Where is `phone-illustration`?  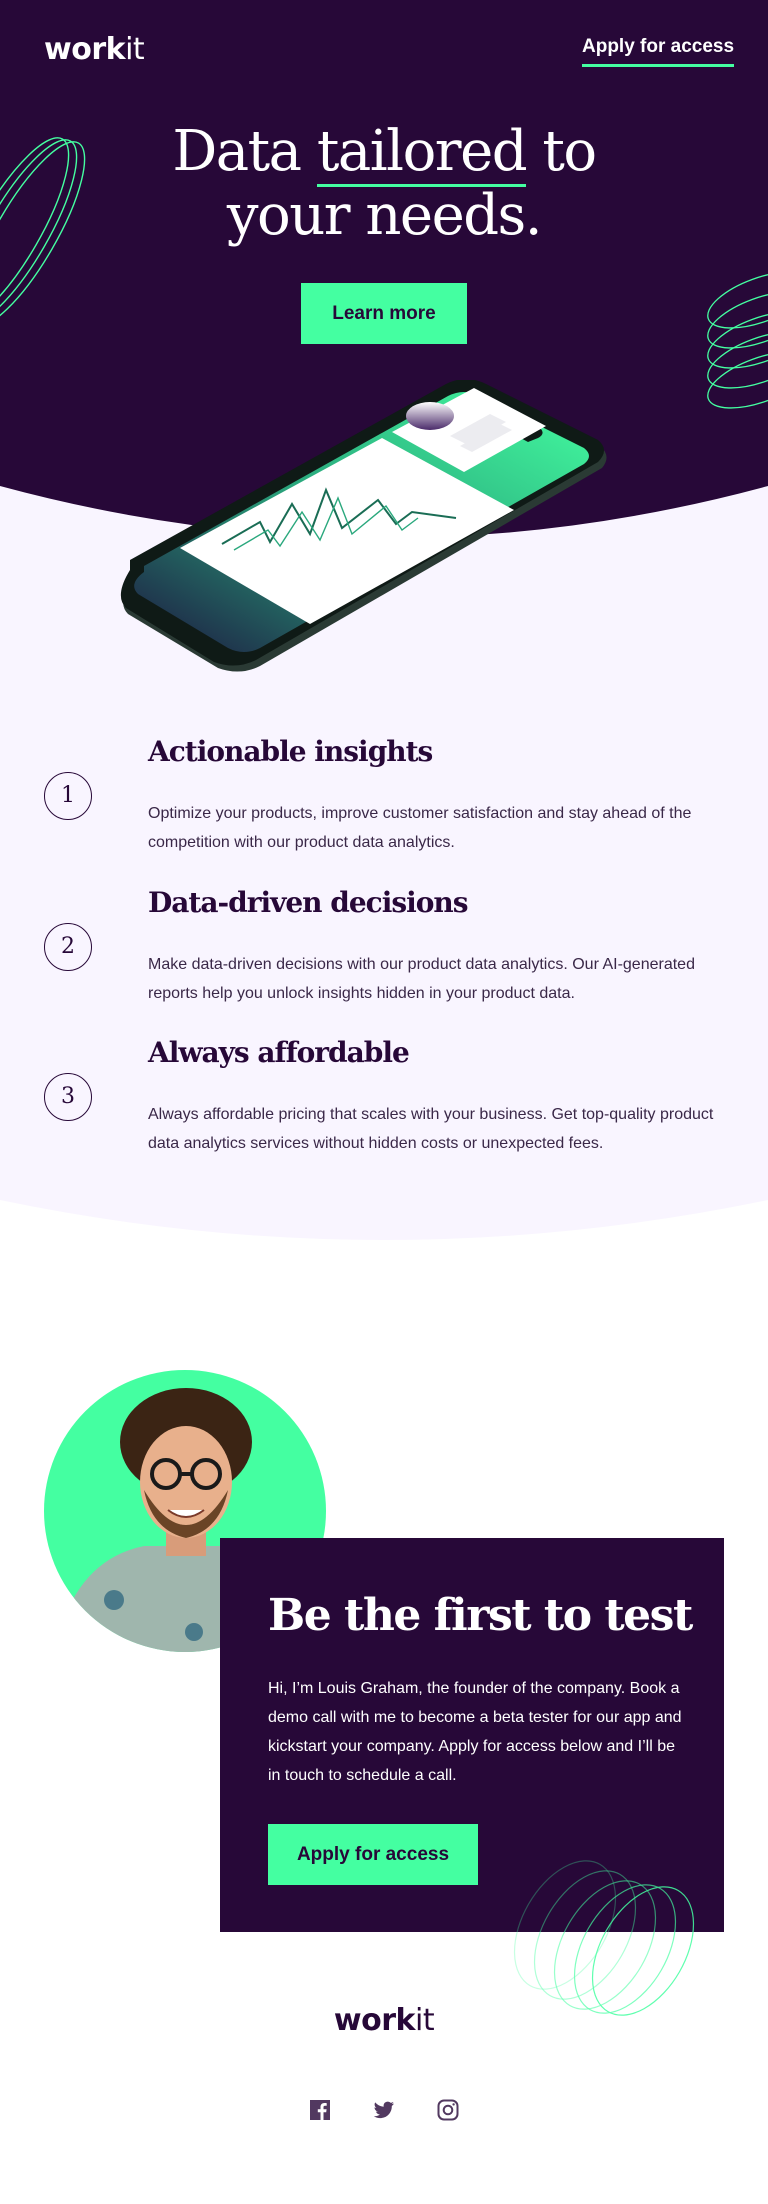
phone-illustration is located at coordinates (363, 526).